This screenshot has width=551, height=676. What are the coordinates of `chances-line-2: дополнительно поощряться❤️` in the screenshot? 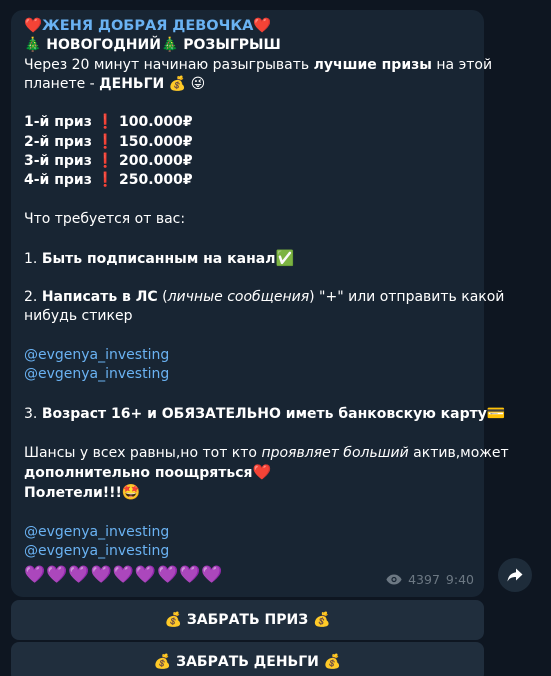 It's located at (249, 473).